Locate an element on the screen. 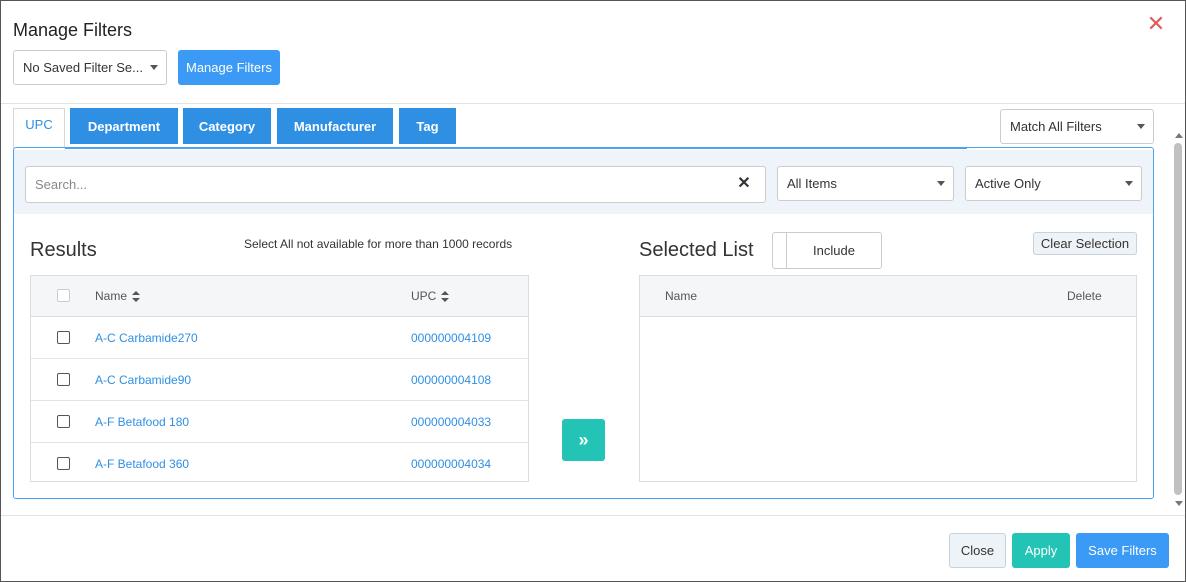 Image resolution: width=1186 pixels, height=582 pixels. include-toggle: Include is located at coordinates (827, 250).